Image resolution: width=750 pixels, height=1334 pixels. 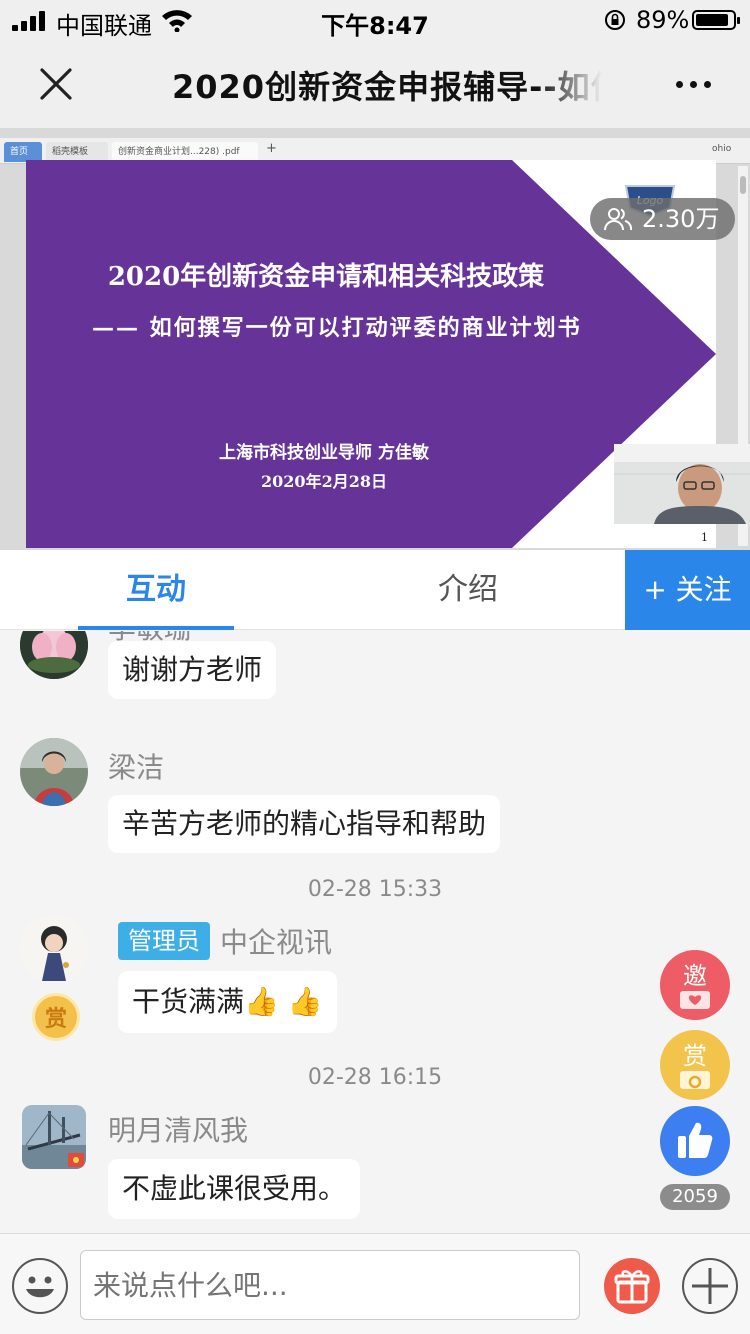 What do you see at coordinates (375, 889) in the screenshot?
I see `timestamp: 02-28 15:33` at bounding box center [375, 889].